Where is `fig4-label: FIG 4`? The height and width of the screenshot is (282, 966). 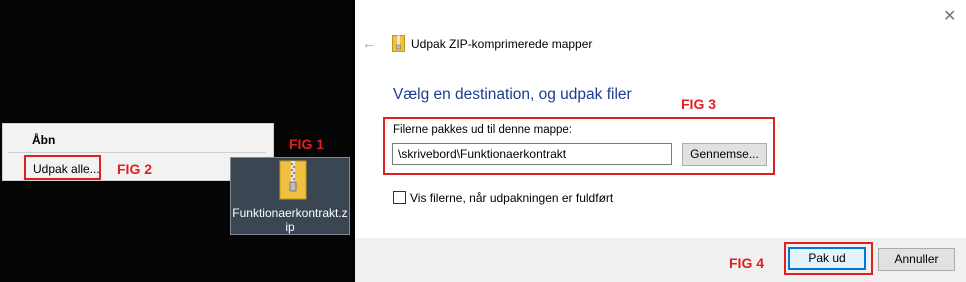
fig4-label: FIG 4 is located at coordinates (747, 263).